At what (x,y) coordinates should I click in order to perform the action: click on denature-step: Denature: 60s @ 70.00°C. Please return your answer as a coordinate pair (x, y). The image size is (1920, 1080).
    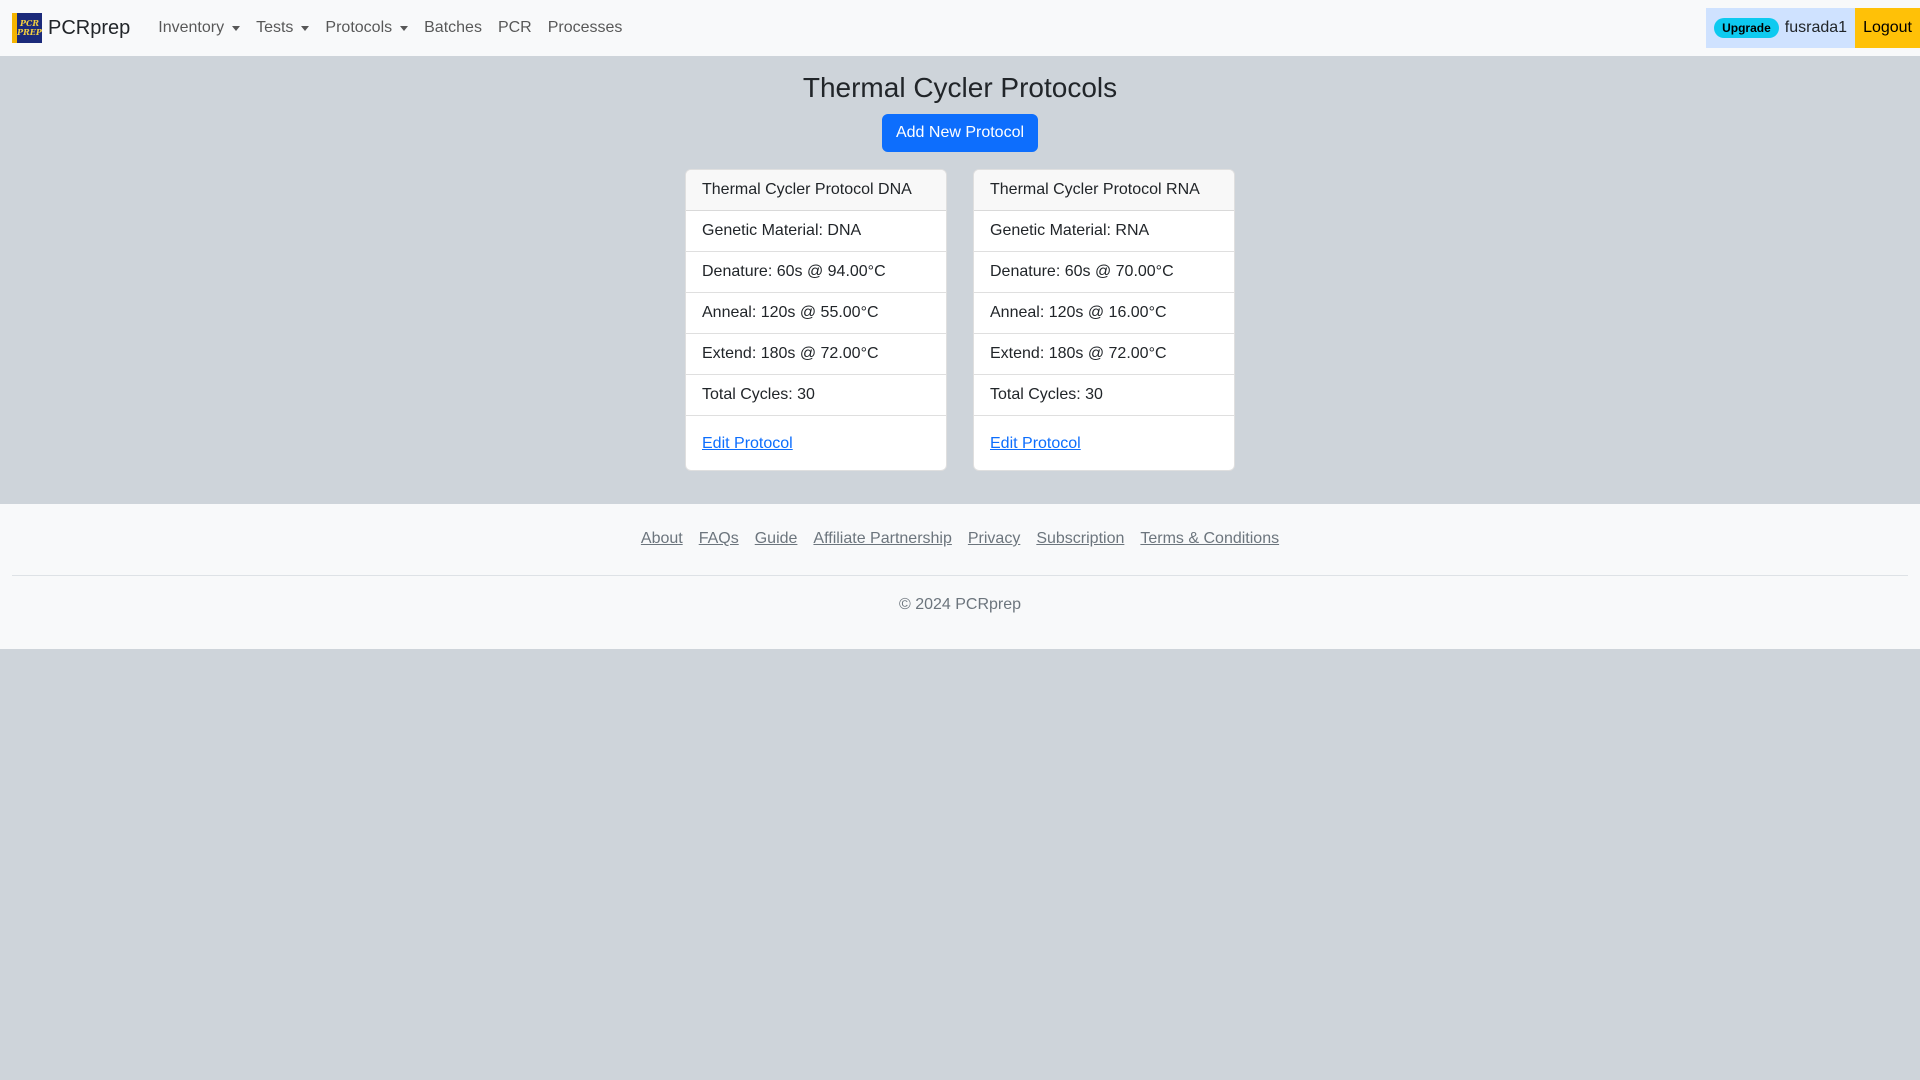
    Looking at the image, I should click on (1104, 272).